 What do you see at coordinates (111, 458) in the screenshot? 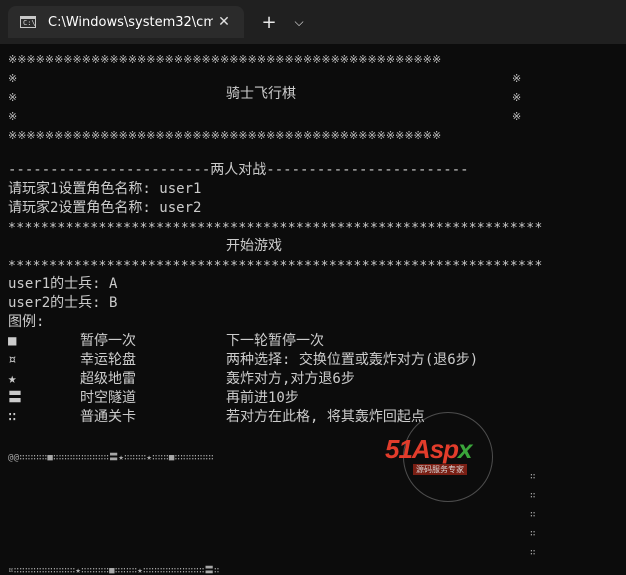
I see `board-row-top: @@∷∷∷∷∷■∷∷∷∷∷∷∷∷∷∷〓★∷∷∷∷★∷∷∷■∷∷∷∷∷∷∷` at bounding box center [111, 458].